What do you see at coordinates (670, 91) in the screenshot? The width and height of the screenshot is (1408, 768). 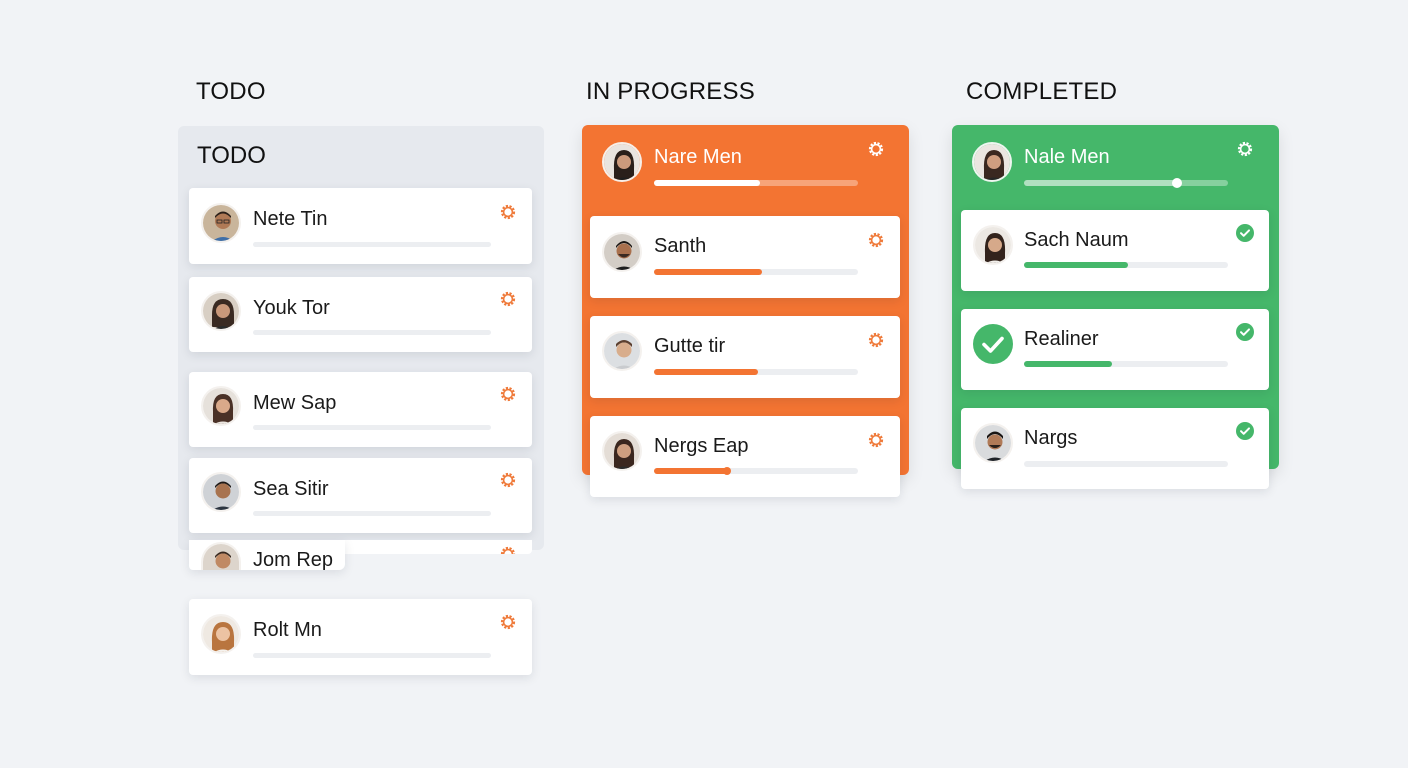 I see `column-heading-in-progress: IN PROGRESS` at bounding box center [670, 91].